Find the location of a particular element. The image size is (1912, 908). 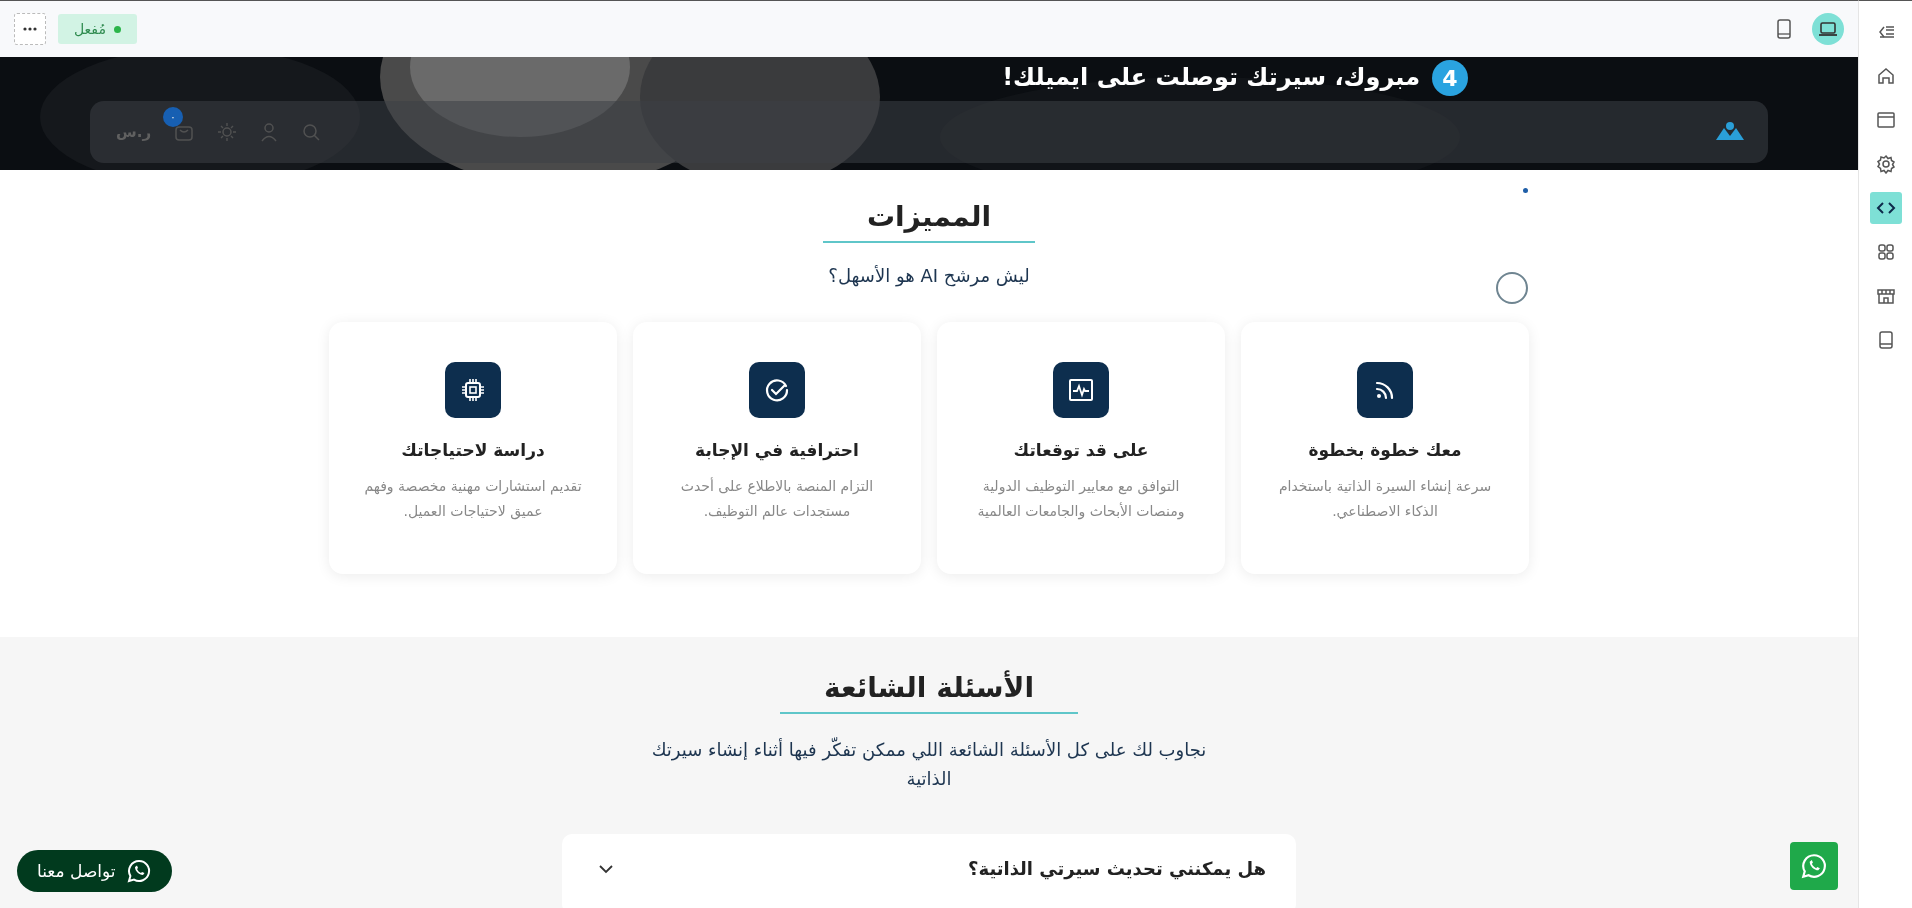

card-title: معك خطوة بخطوة is located at coordinates (1385, 450).